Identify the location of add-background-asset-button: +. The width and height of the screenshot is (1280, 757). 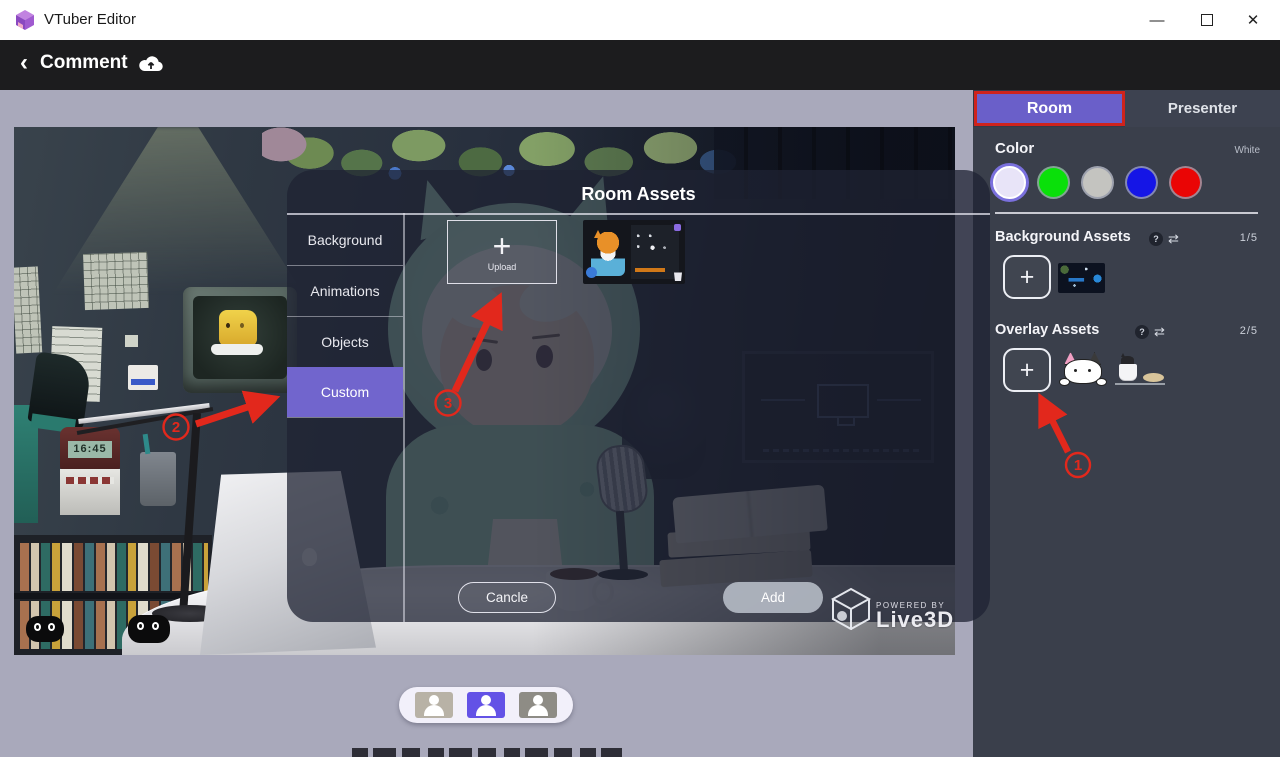
(1027, 277).